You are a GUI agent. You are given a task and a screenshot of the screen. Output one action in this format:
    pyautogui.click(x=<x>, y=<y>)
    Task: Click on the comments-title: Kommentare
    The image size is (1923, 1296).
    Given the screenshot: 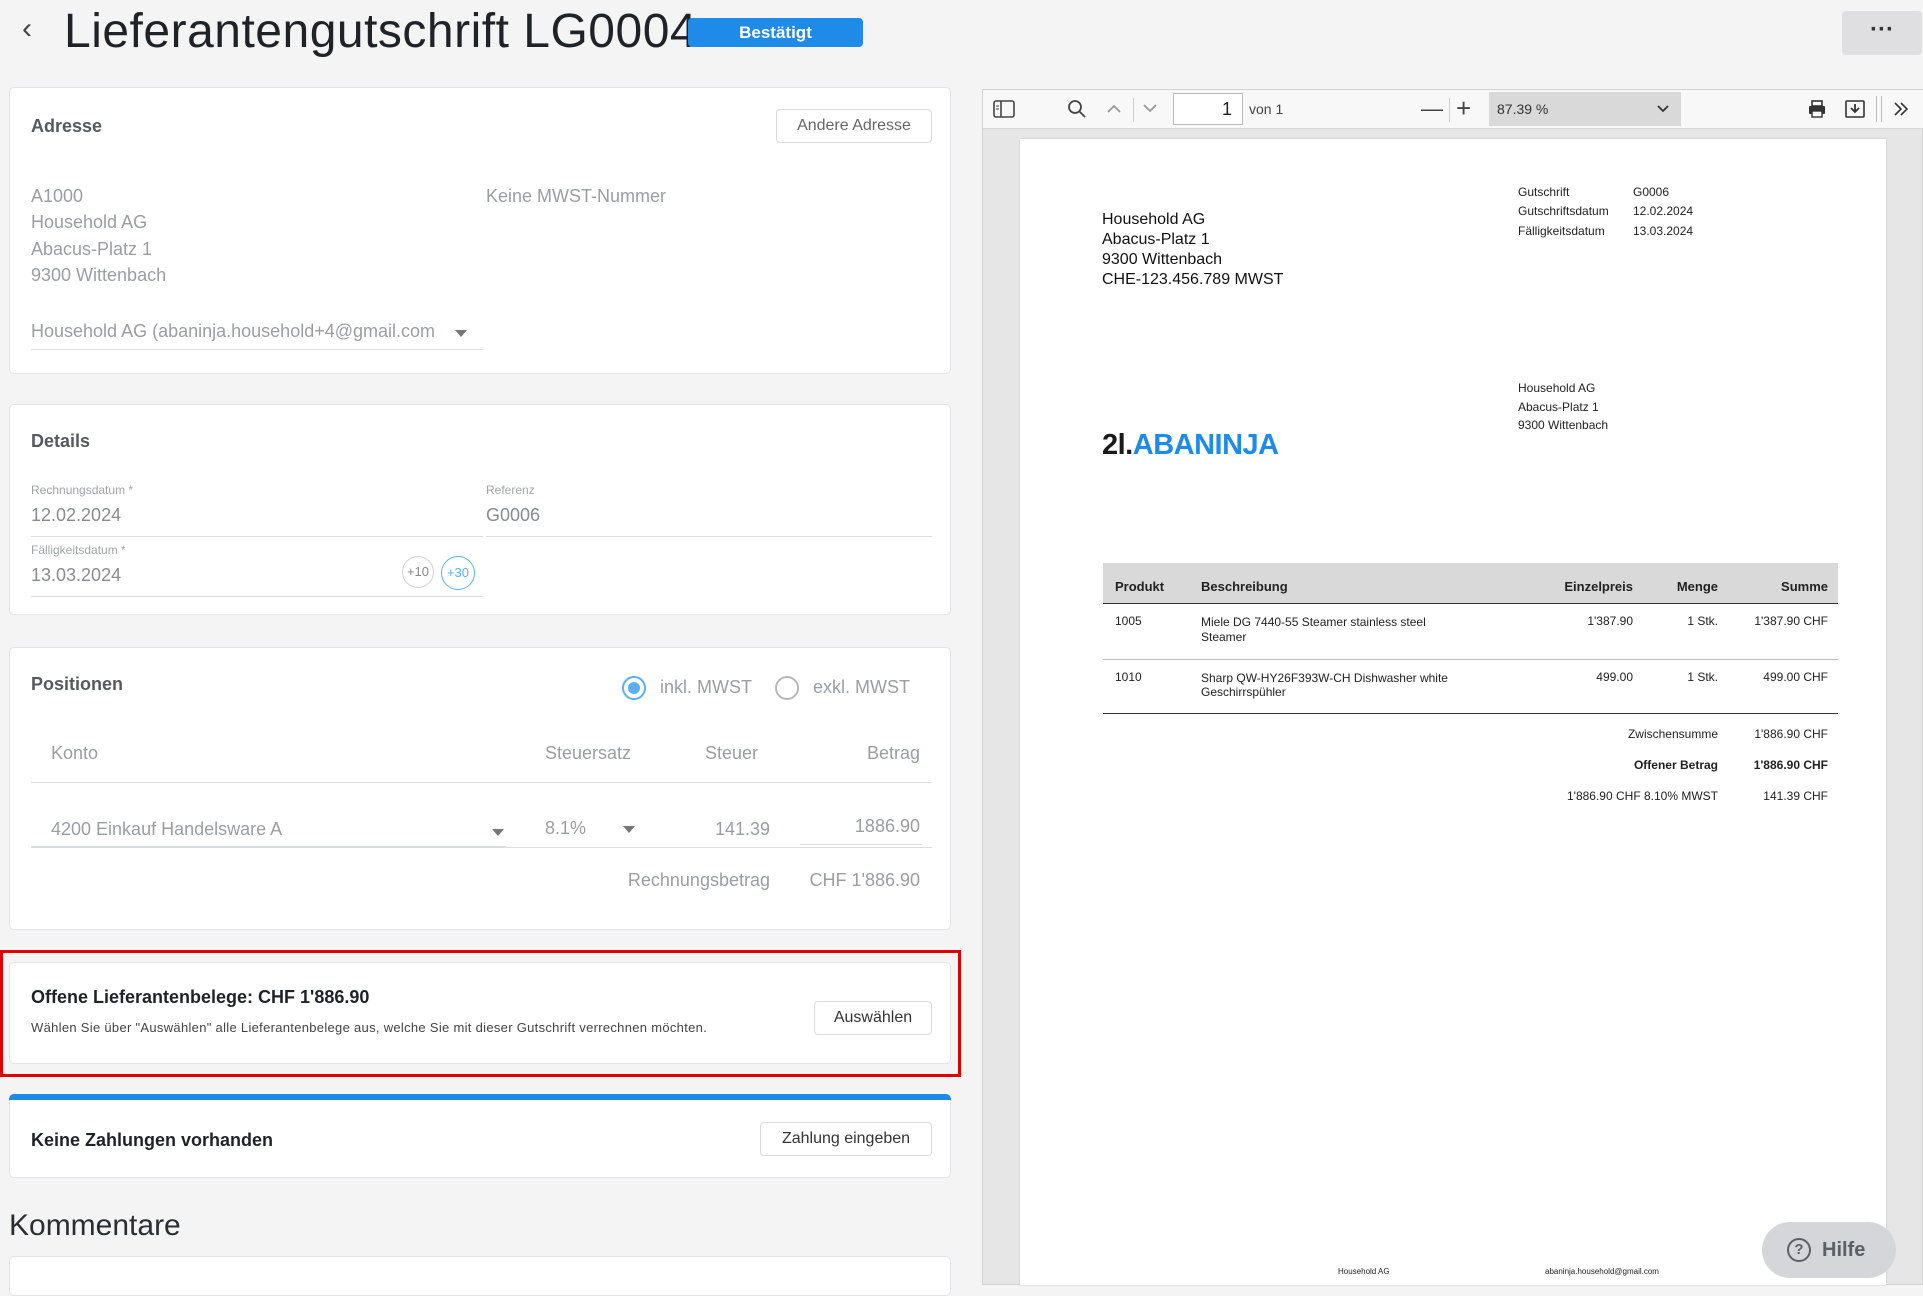 What is the action you would take?
    pyautogui.click(x=95, y=1225)
    